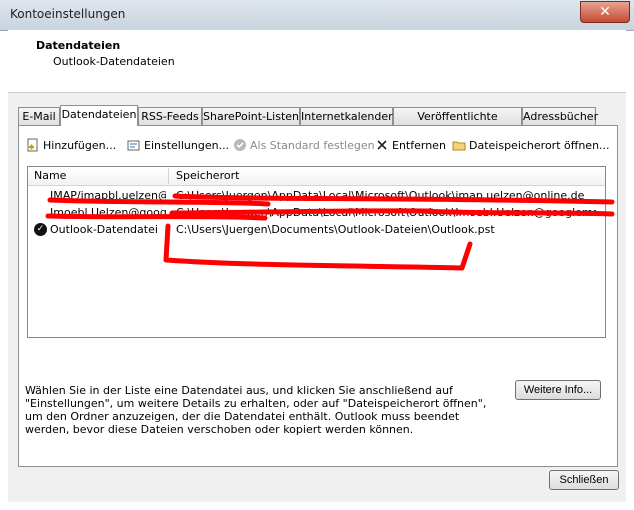 This screenshot has height=510, width=634. Describe the element at coordinates (316, 176) in the screenshot. I see `list-header: Name Speicherort` at that location.